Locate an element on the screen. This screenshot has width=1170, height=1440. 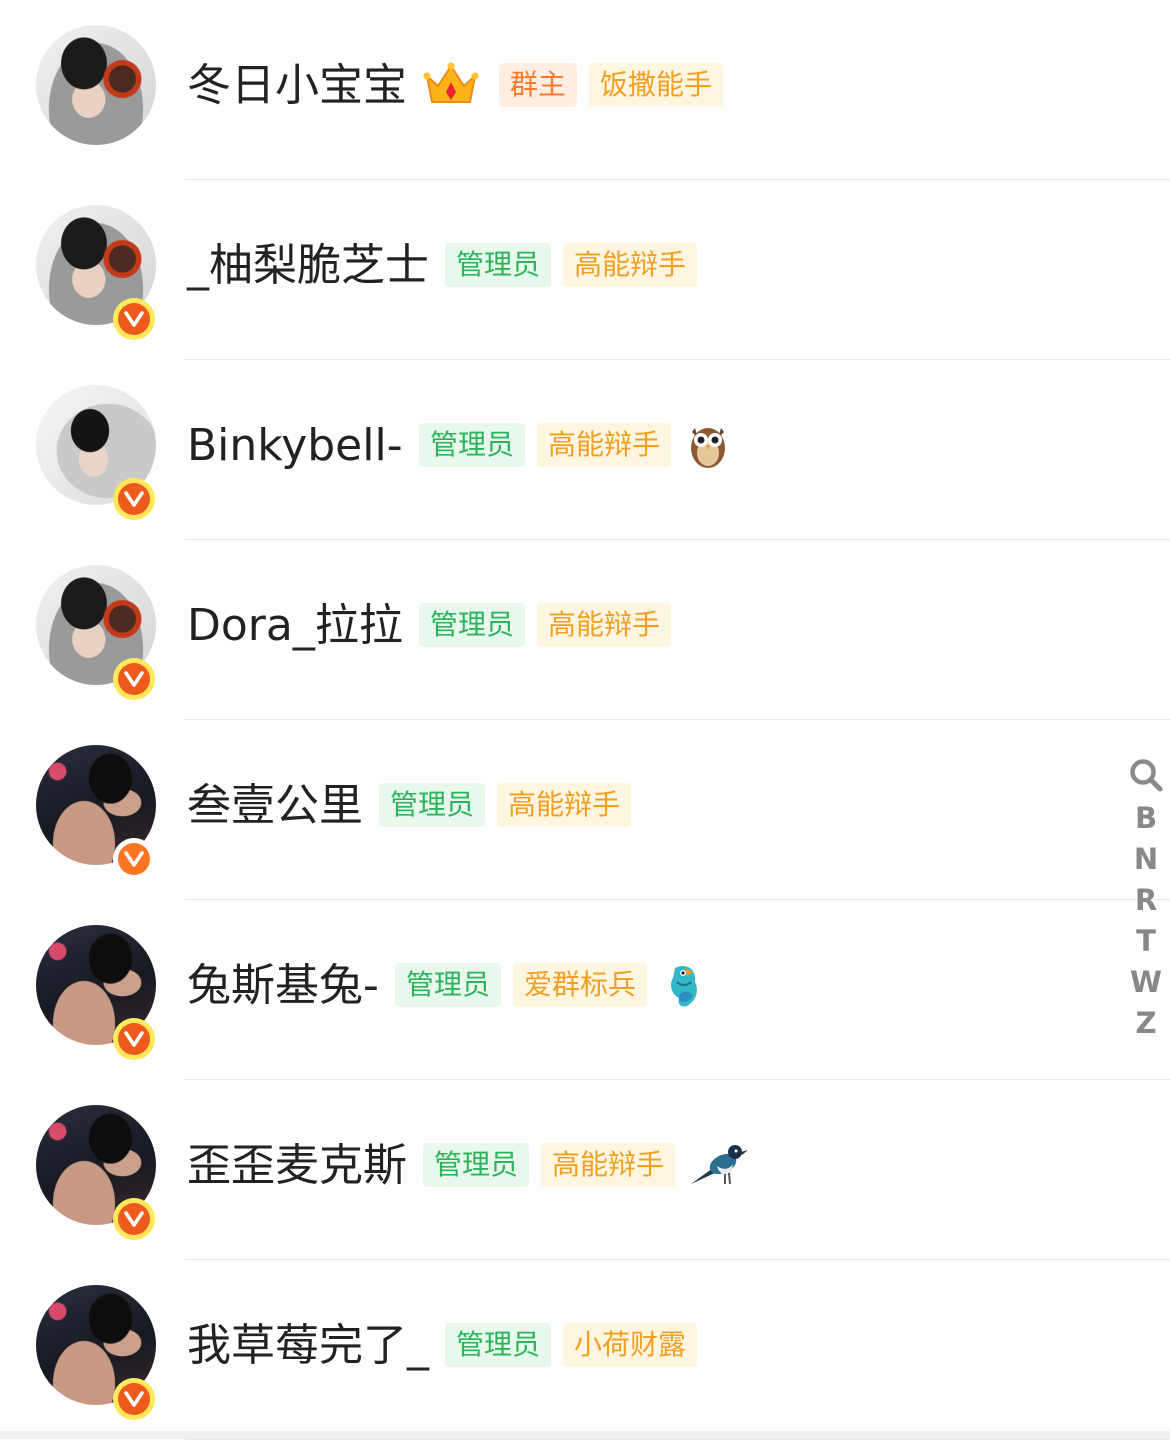
member-row: 我草莓完了_ 管理员 小荷财露 is located at coordinates (585, 1350).